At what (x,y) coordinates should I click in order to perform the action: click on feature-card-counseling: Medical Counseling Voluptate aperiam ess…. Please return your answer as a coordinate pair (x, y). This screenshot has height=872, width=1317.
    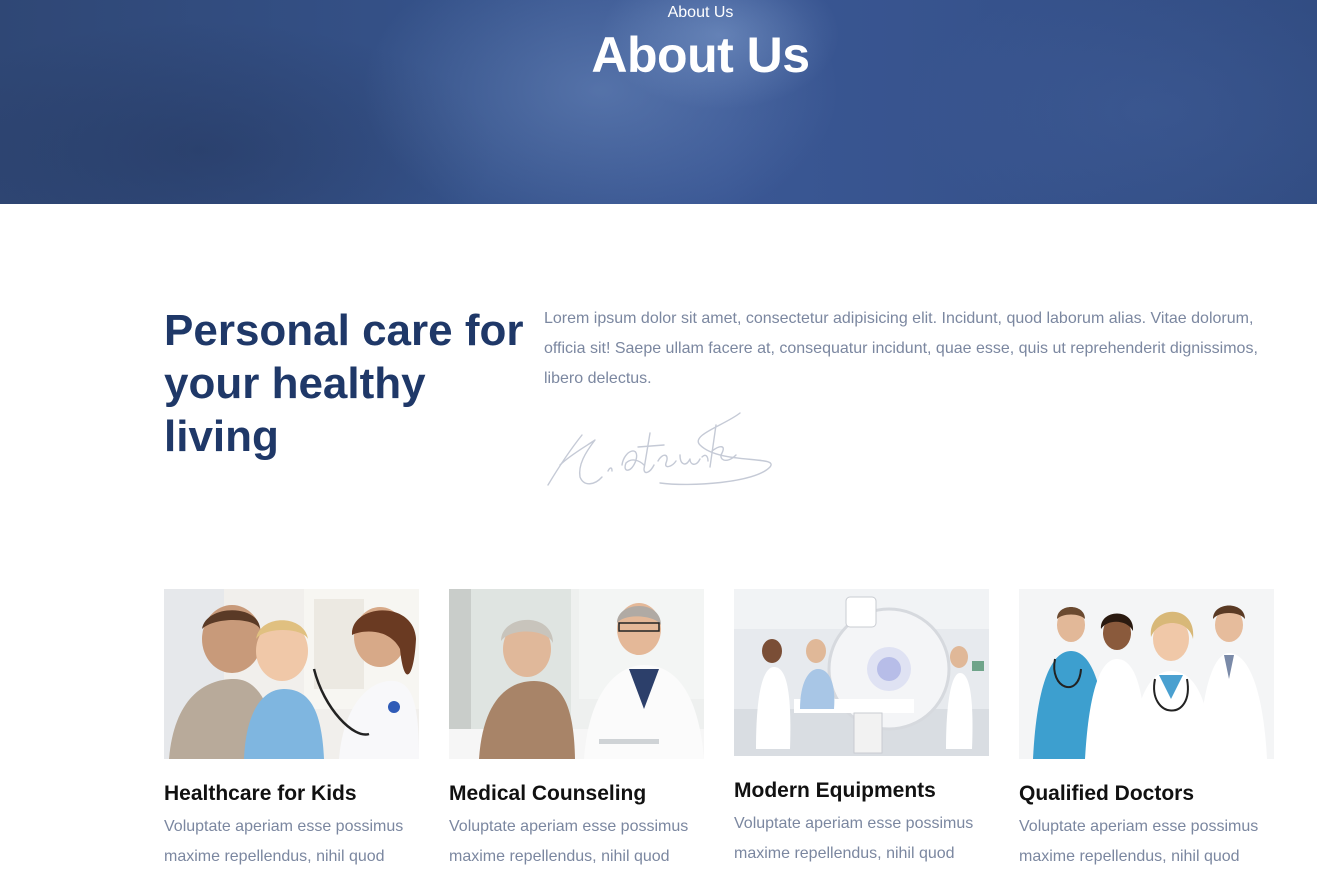
    Looking at the image, I should click on (576, 730).